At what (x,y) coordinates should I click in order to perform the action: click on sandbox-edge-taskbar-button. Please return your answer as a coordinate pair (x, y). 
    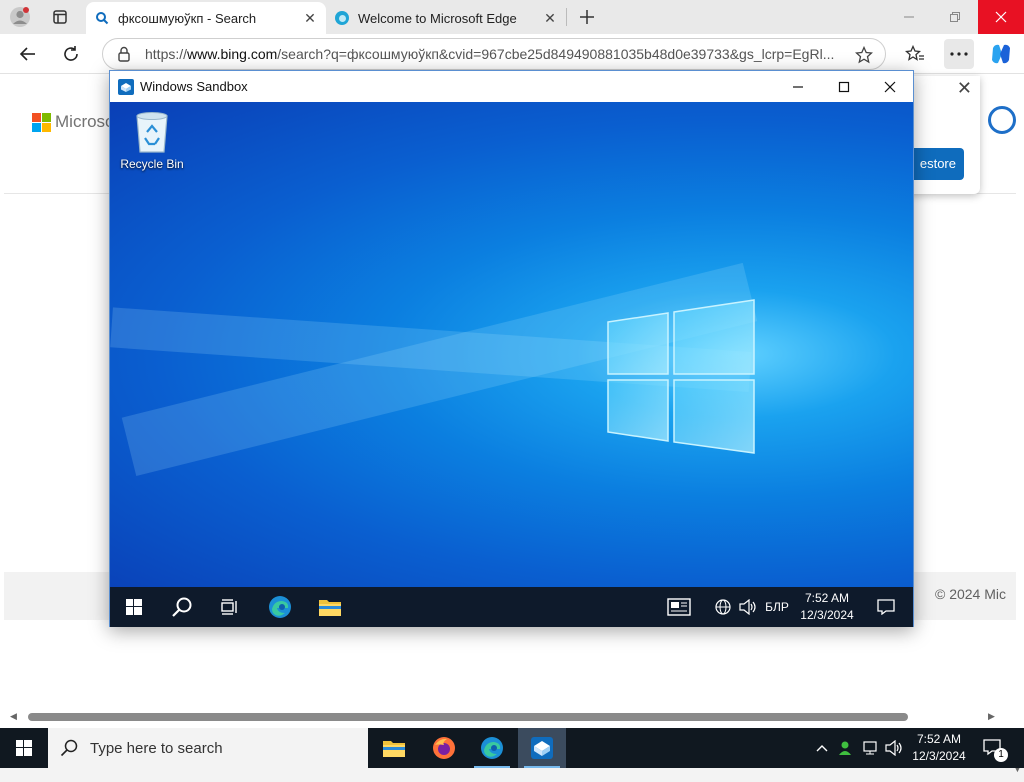
    Looking at the image, I should click on (280, 607).